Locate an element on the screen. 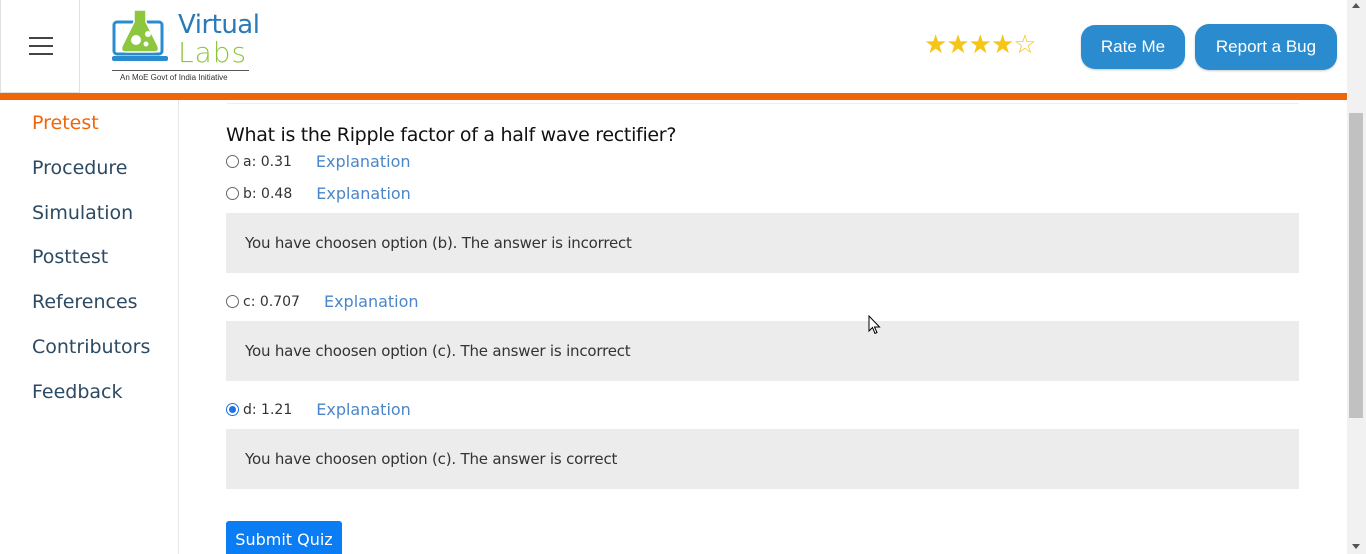 The width and height of the screenshot is (1366, 554). option-d-radio is located at coordinates (232, 409).